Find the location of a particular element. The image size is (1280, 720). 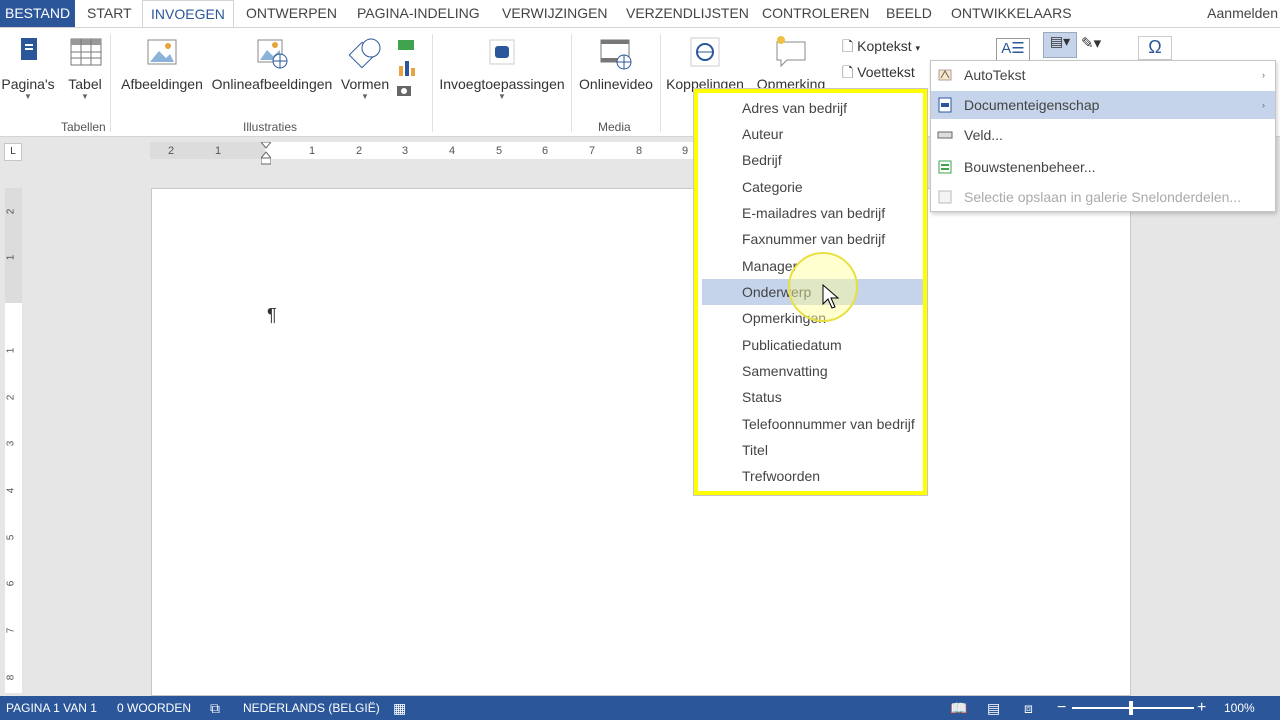

print-layout-icon: ▤ is located at coordinates (993, 708).